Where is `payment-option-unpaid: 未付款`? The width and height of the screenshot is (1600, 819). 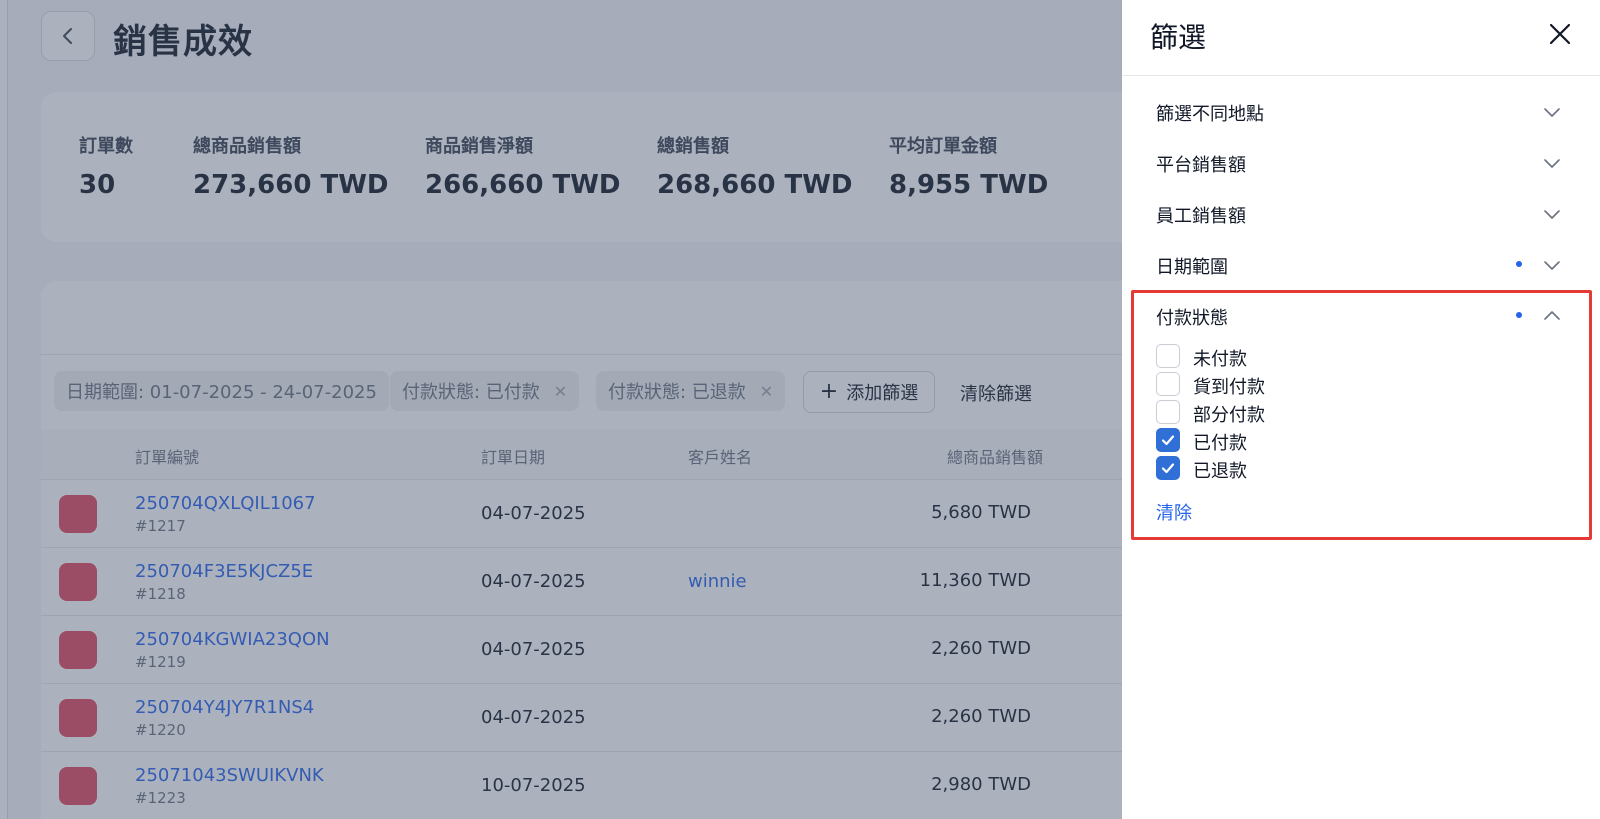 payment-option-unpaid: 未付款 is located at coordinates (1306, 357).